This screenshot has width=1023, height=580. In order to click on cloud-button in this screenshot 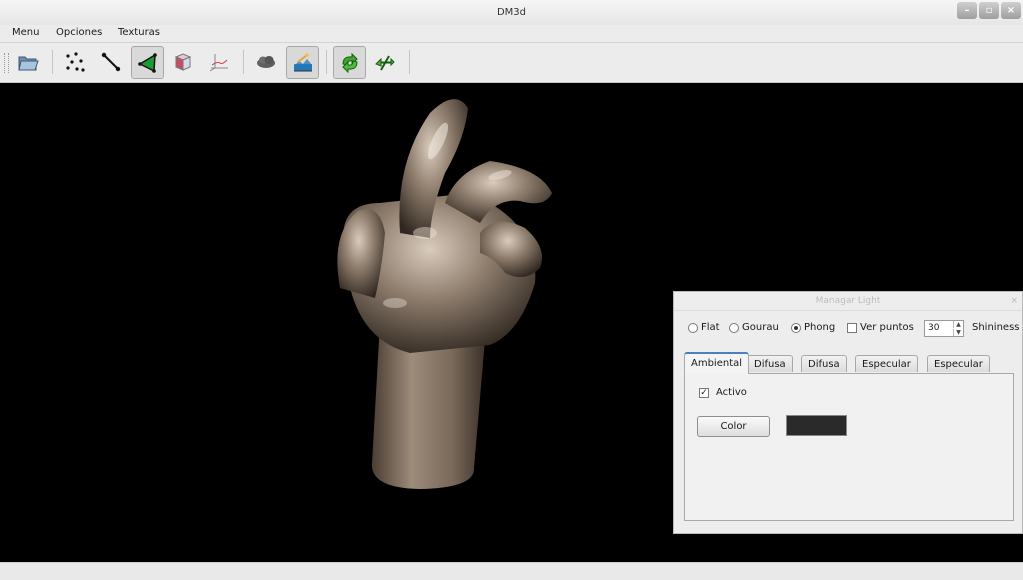, I will do `click(266, 62)`.